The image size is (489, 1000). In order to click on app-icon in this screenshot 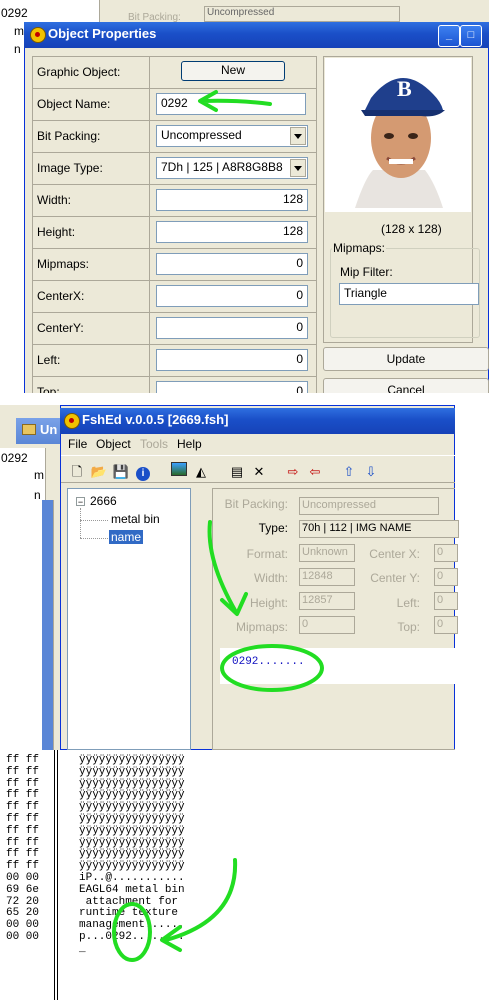, I will do `click(38, 35)`.